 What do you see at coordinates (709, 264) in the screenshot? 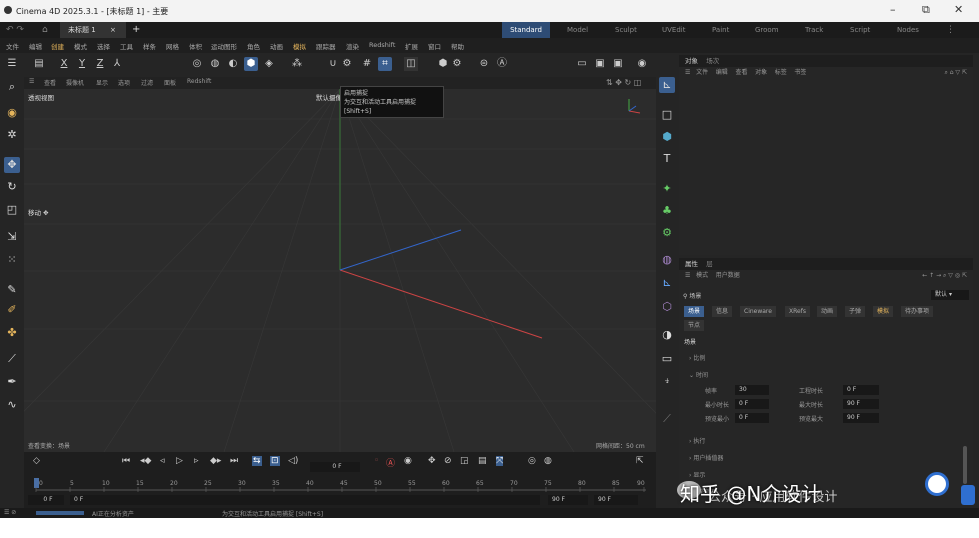
I see `tab-layers: 层` at bounding box center [709, 264].